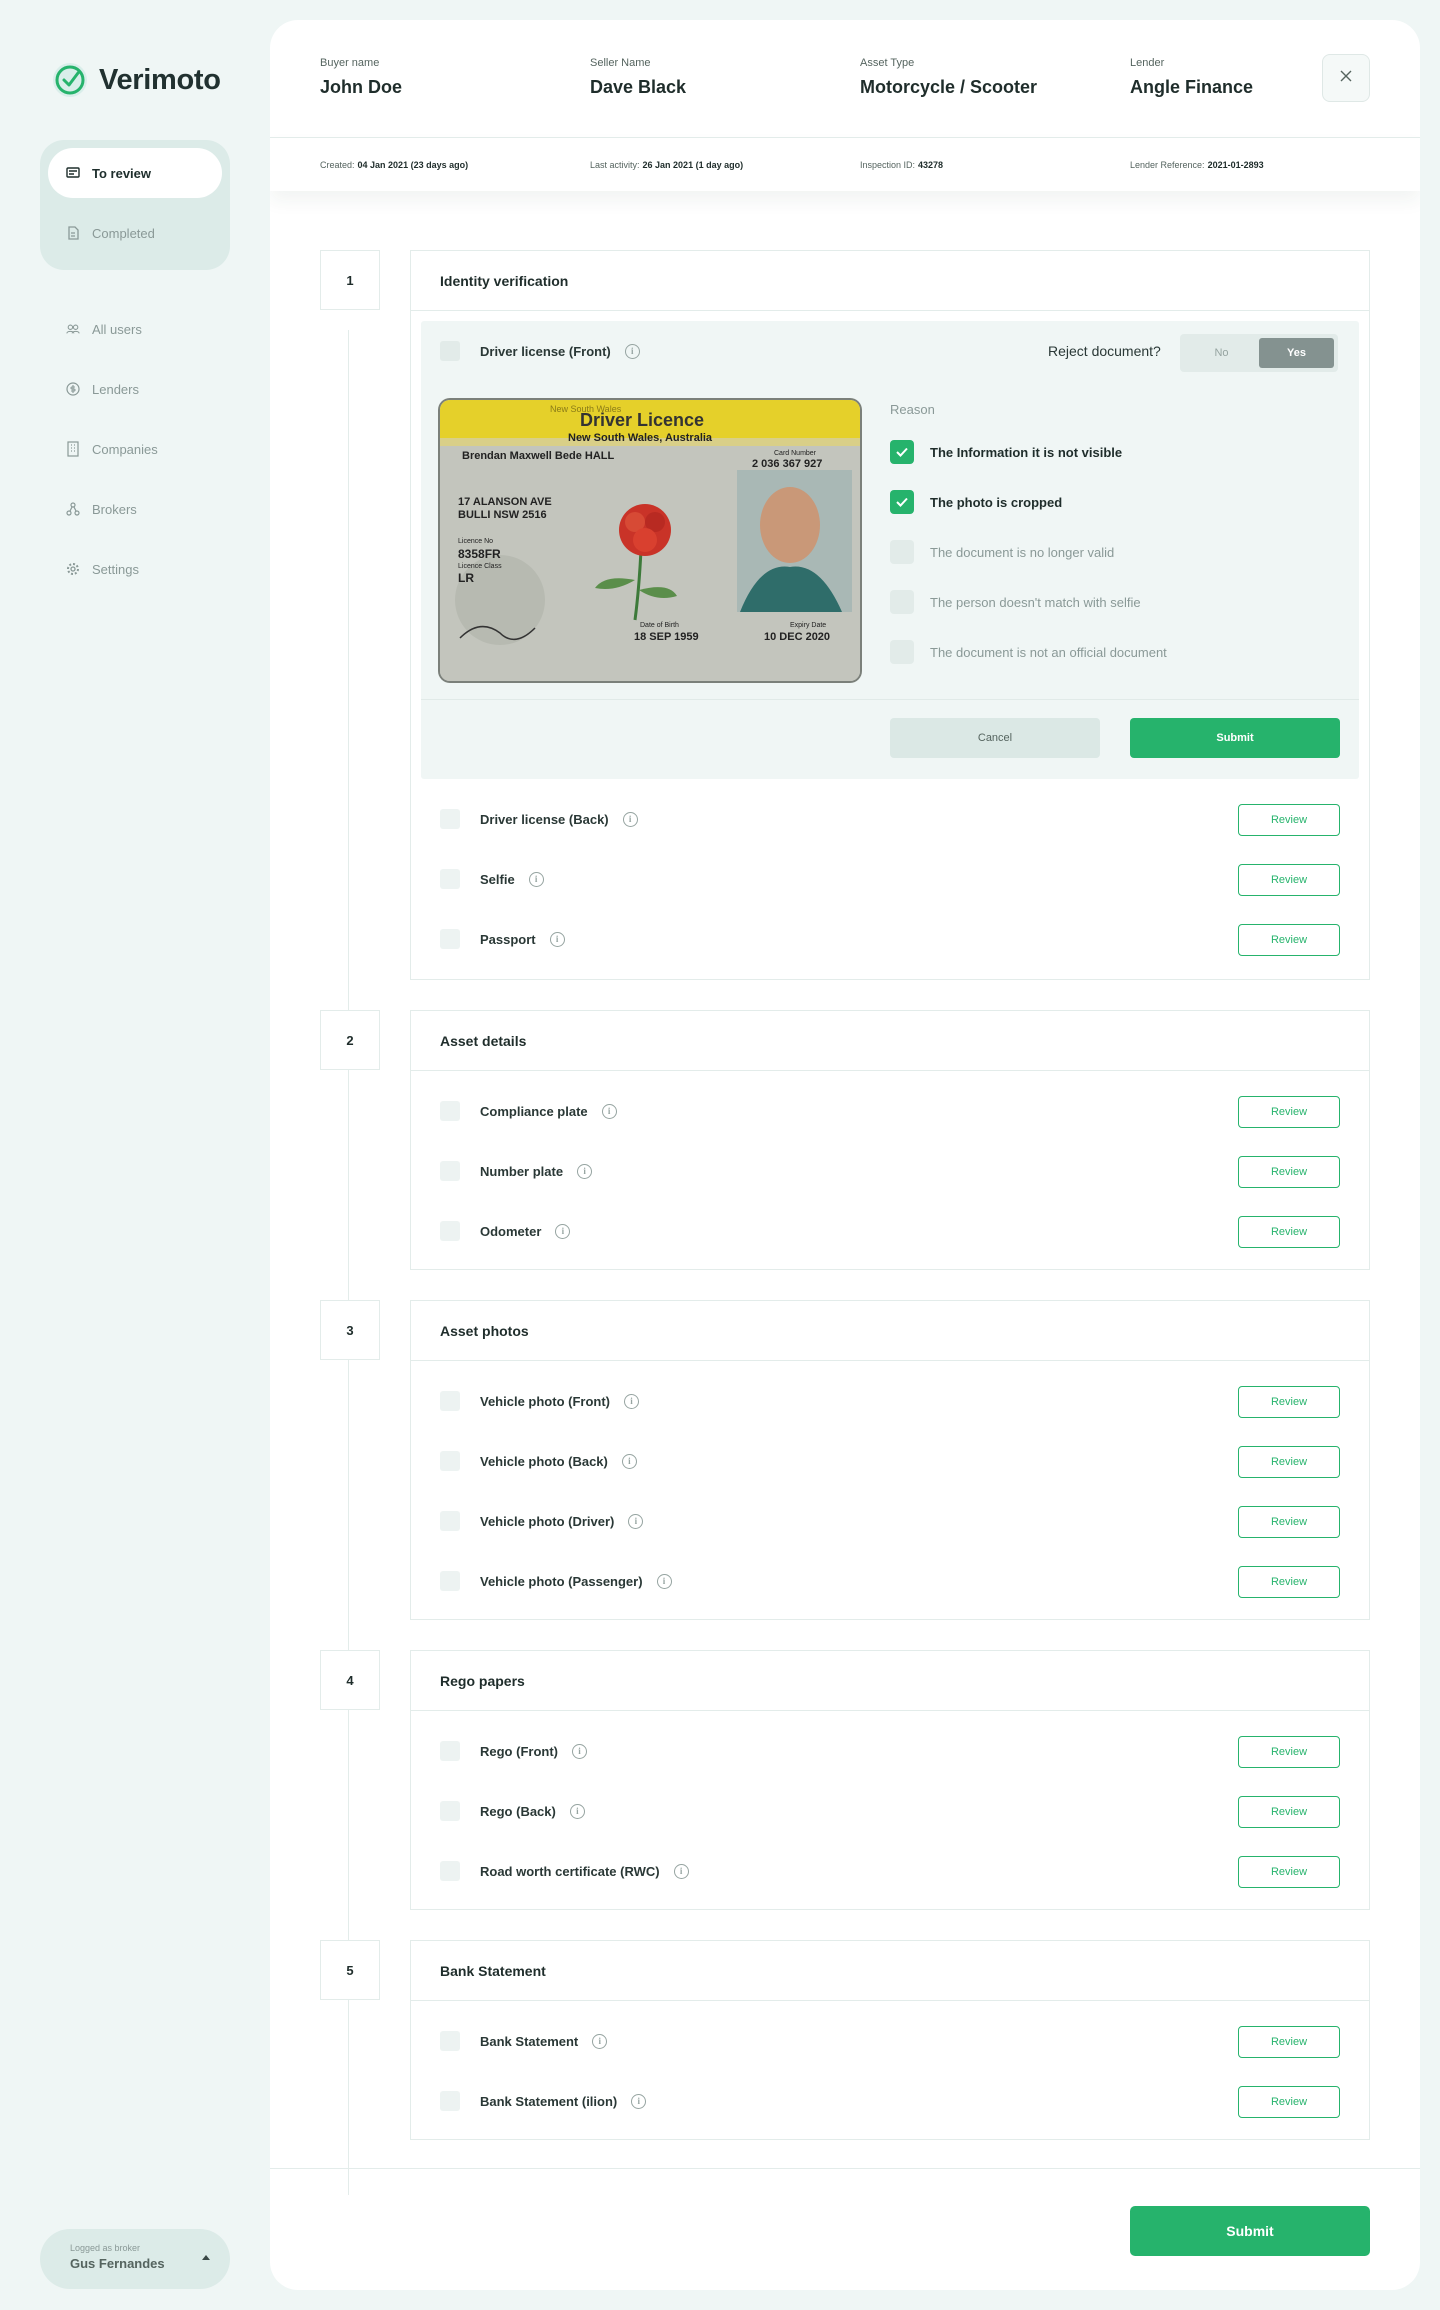 The image size is (1440, 2310). Describe the element at coordinates (117, 329) in the screenshot. I see `nav-label: All users` at that location.